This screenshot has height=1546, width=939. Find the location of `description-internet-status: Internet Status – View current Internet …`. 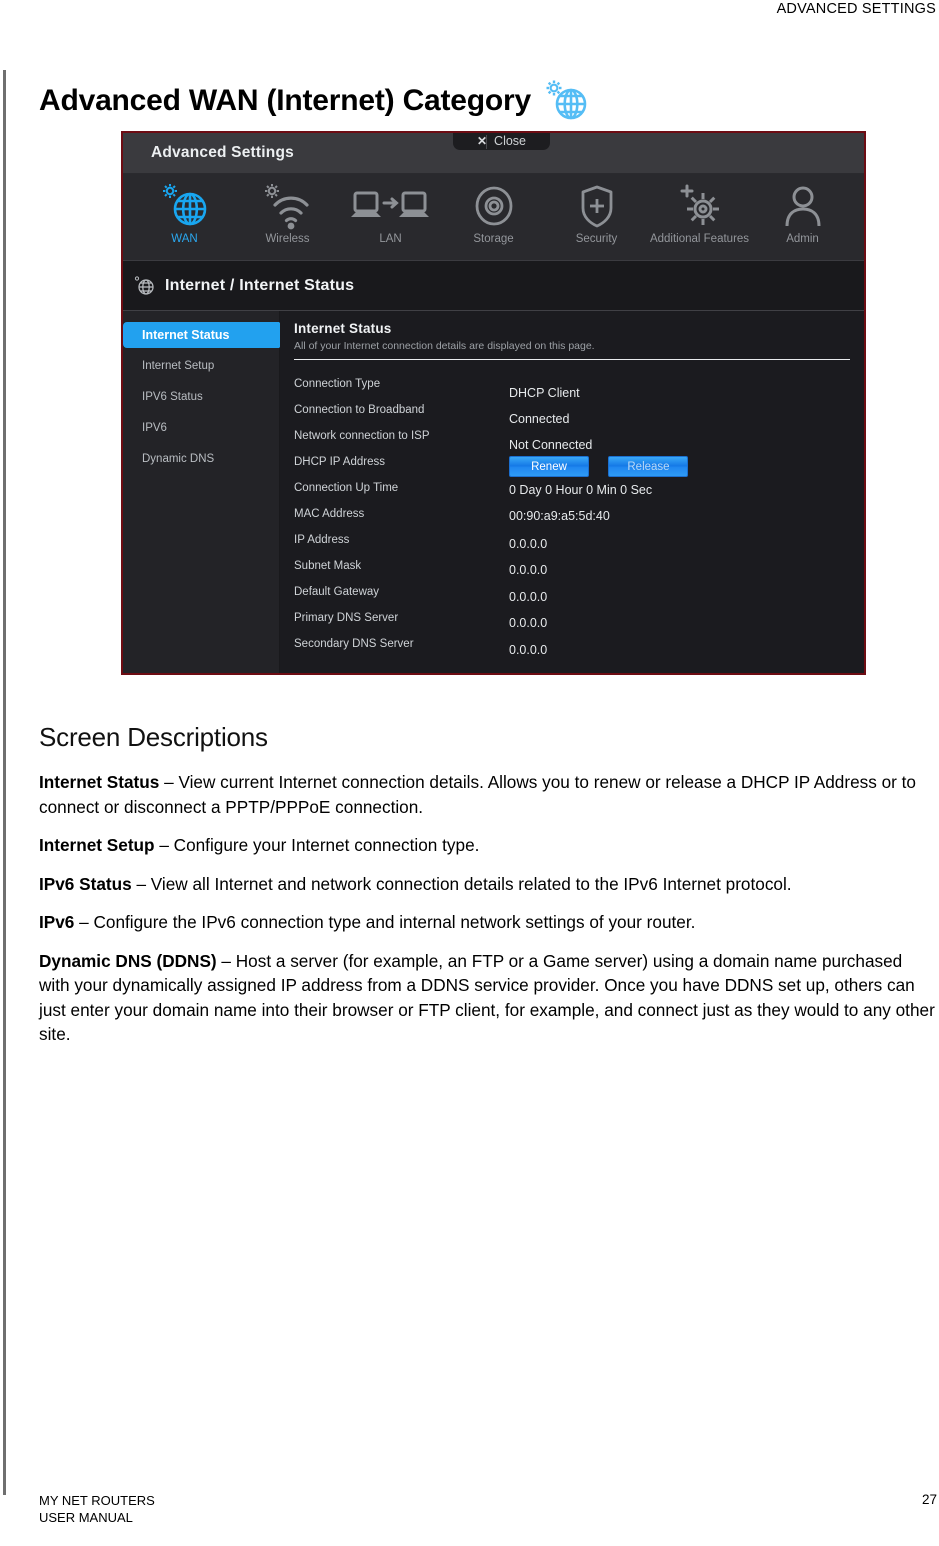

description-internet-status: Internet Status – View current Internet … is located at coordinates (488, 794).